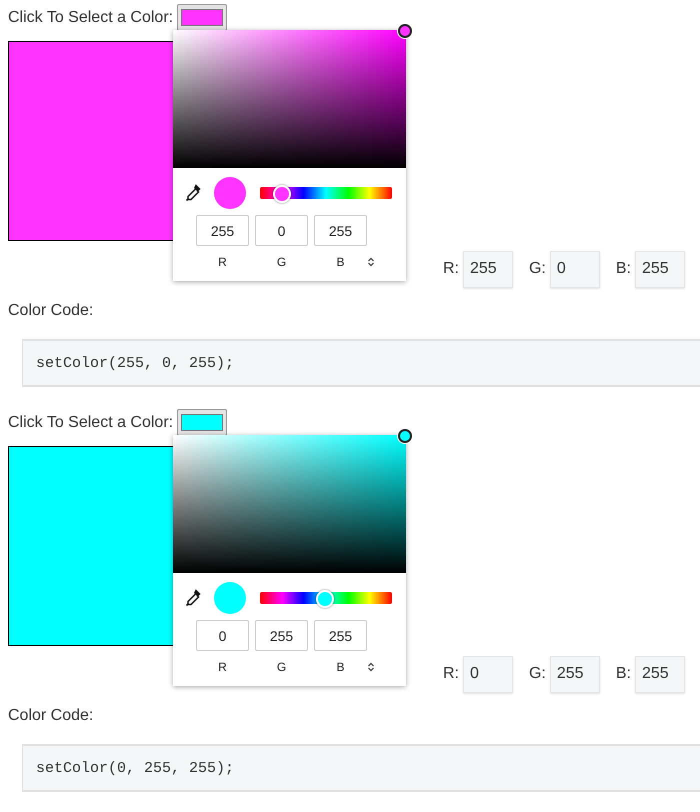 The image size is (700, 812). What do you see at coordinates (361, 363) in the screenshot?
I see `code-block: setColor(255, 0, 255);` at bounding box center [361, 363].